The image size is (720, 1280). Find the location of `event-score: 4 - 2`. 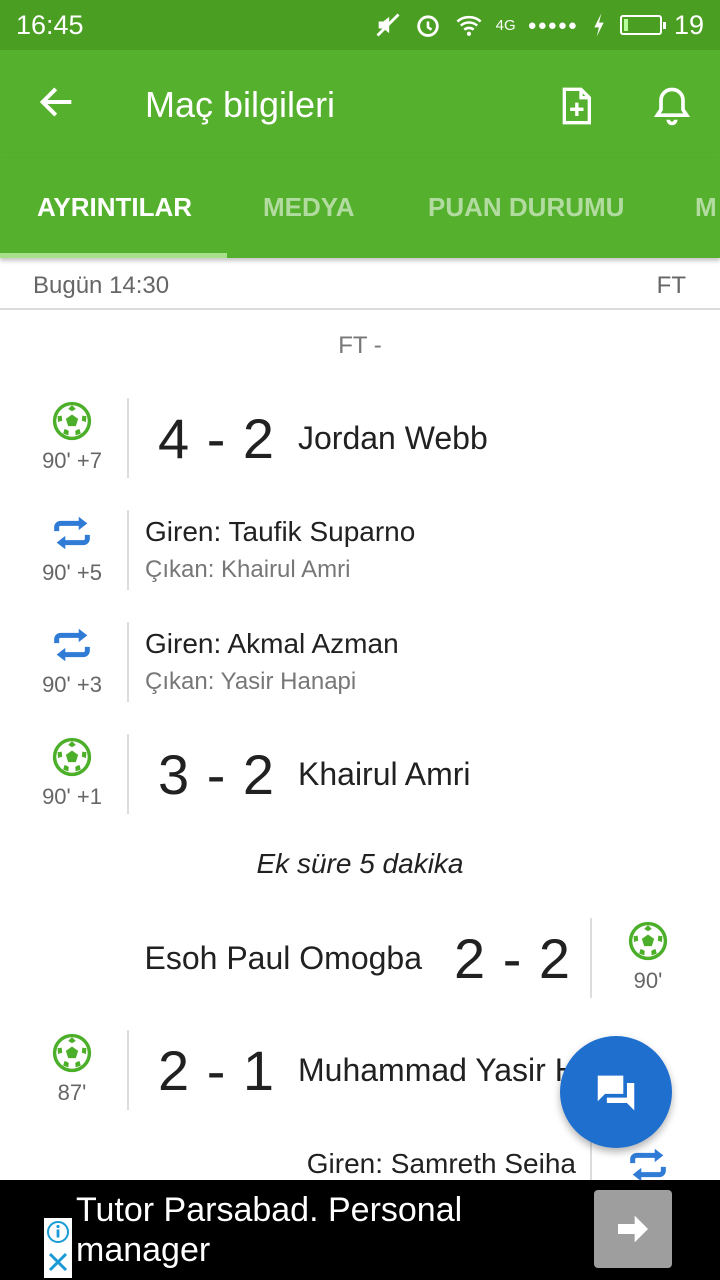

event-score: 4 - 2 is located at coordinates (217, 438).